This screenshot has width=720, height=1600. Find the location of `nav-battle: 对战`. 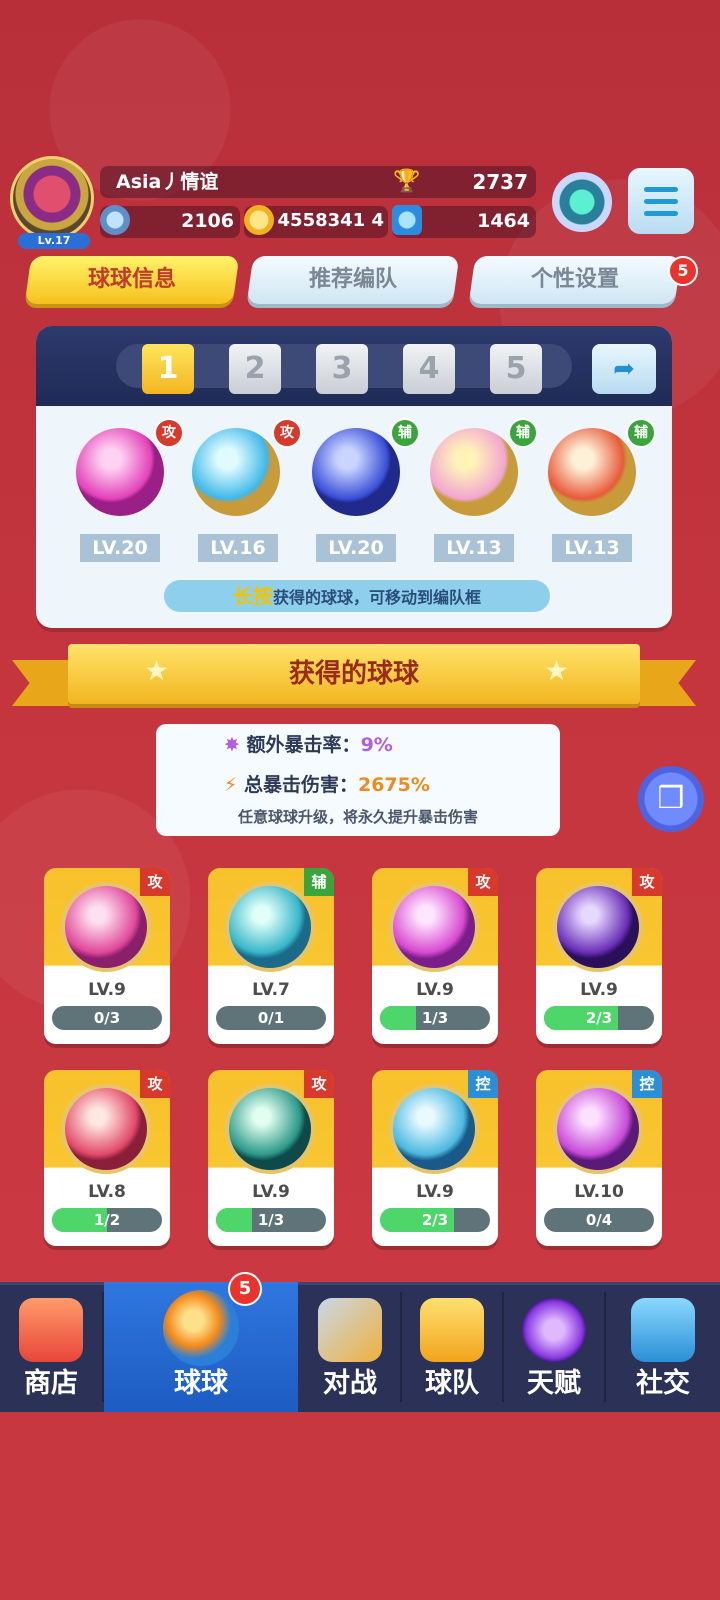

nav-battle: 对战 is located at coordinates (350, 1347).